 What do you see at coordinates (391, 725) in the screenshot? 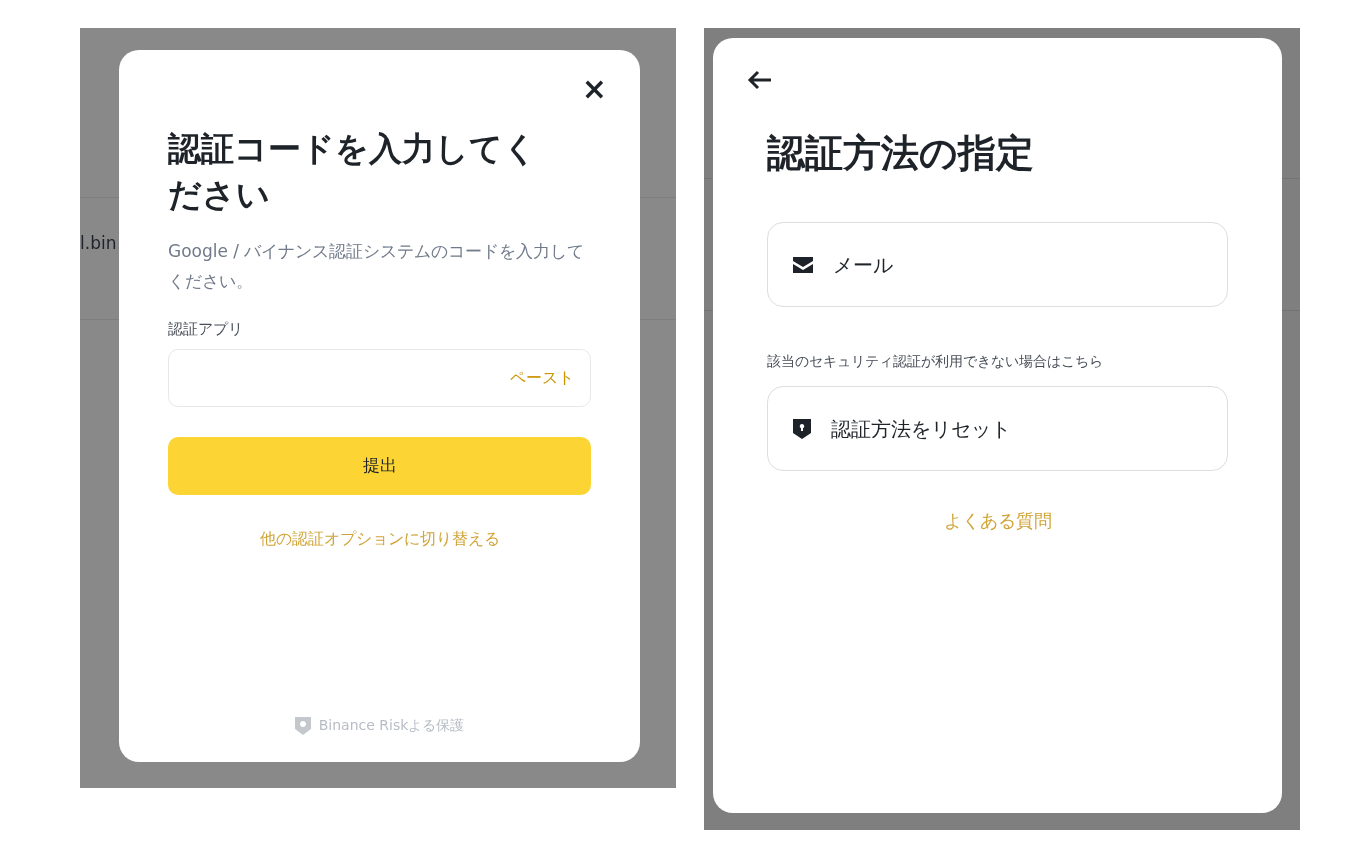
I see `footer-text: Binance Riskよる保護` at bounding box center [391, 725].